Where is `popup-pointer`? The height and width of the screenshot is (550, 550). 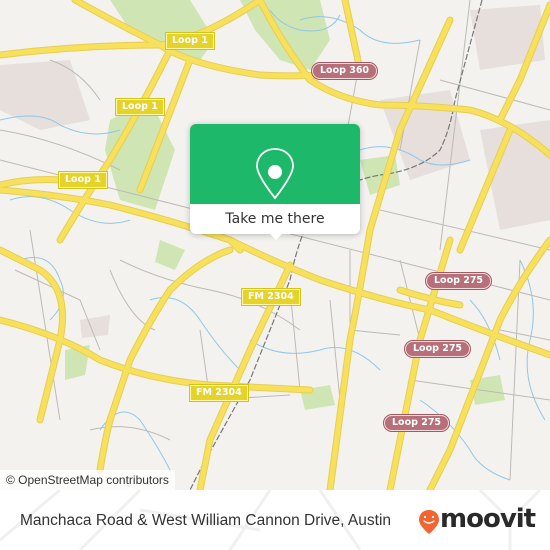
popup-pointer is located at coordinates (276, 236).